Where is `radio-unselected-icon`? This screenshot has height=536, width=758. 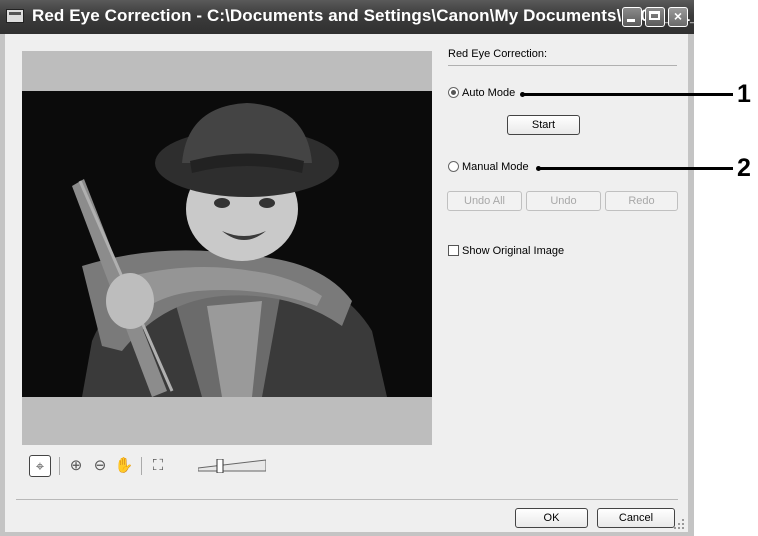 radio-unselected-icon is located at coordinates (453, 166).